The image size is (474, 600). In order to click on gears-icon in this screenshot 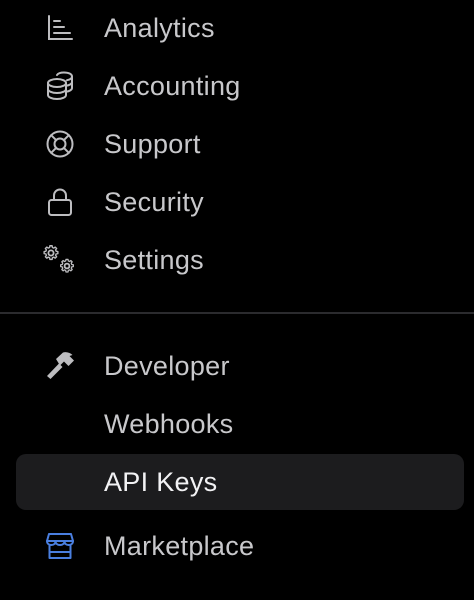, I will do `click(60, 260)`.